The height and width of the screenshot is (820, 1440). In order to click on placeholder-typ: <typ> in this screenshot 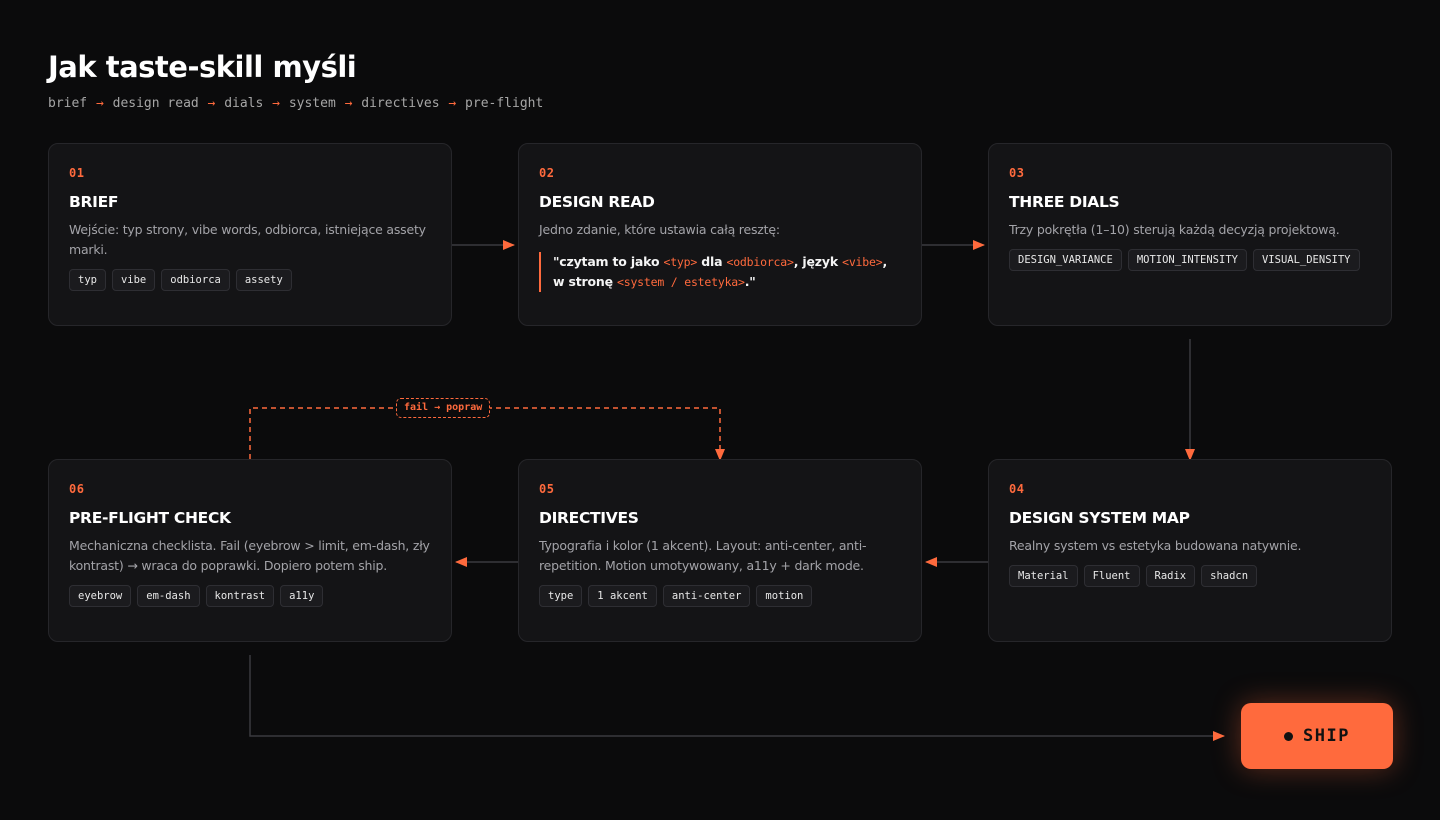, I will do `click(680, 262)`.